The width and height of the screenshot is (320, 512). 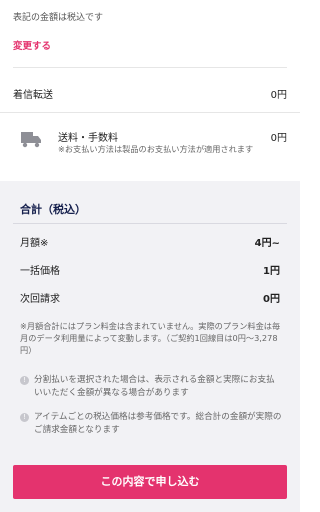 What do you see at coordinates (150, 93) in the screenshot?
I see `incoming-transfer-row: 着信転送 0円` at bounding box center [150, 93].